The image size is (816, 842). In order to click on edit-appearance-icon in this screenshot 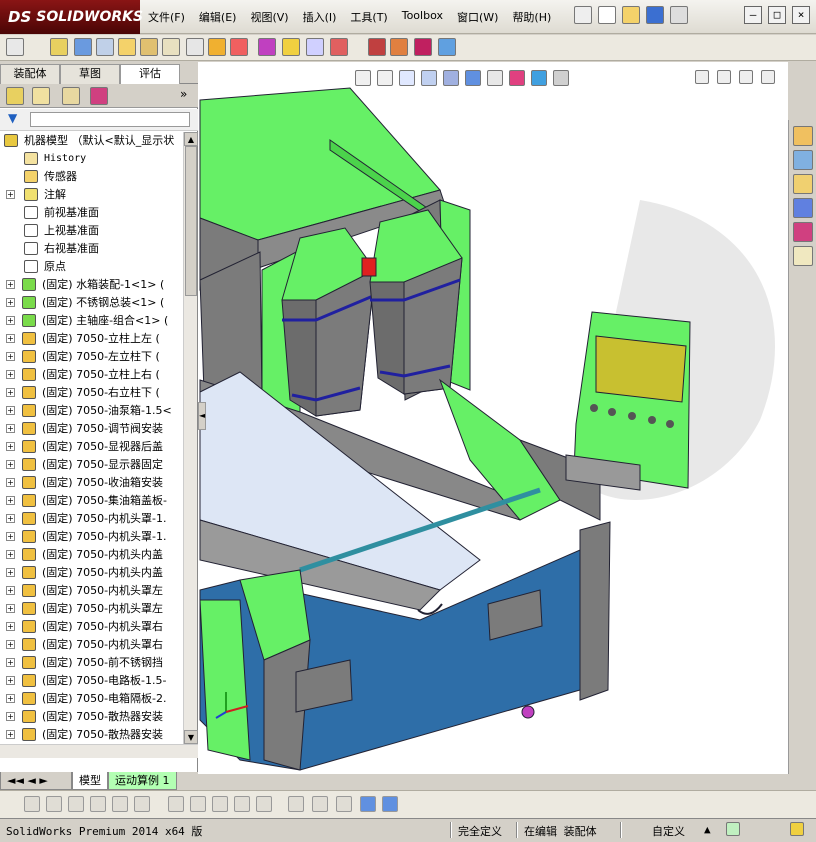, I will do `click(517, 78)`.